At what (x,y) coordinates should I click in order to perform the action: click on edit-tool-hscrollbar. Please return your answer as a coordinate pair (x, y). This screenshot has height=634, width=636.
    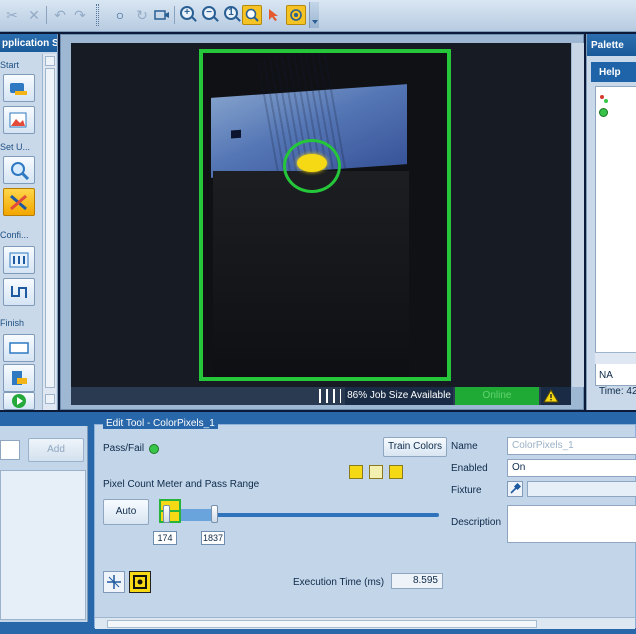
    Looking at the image, I should click on (365, 623).